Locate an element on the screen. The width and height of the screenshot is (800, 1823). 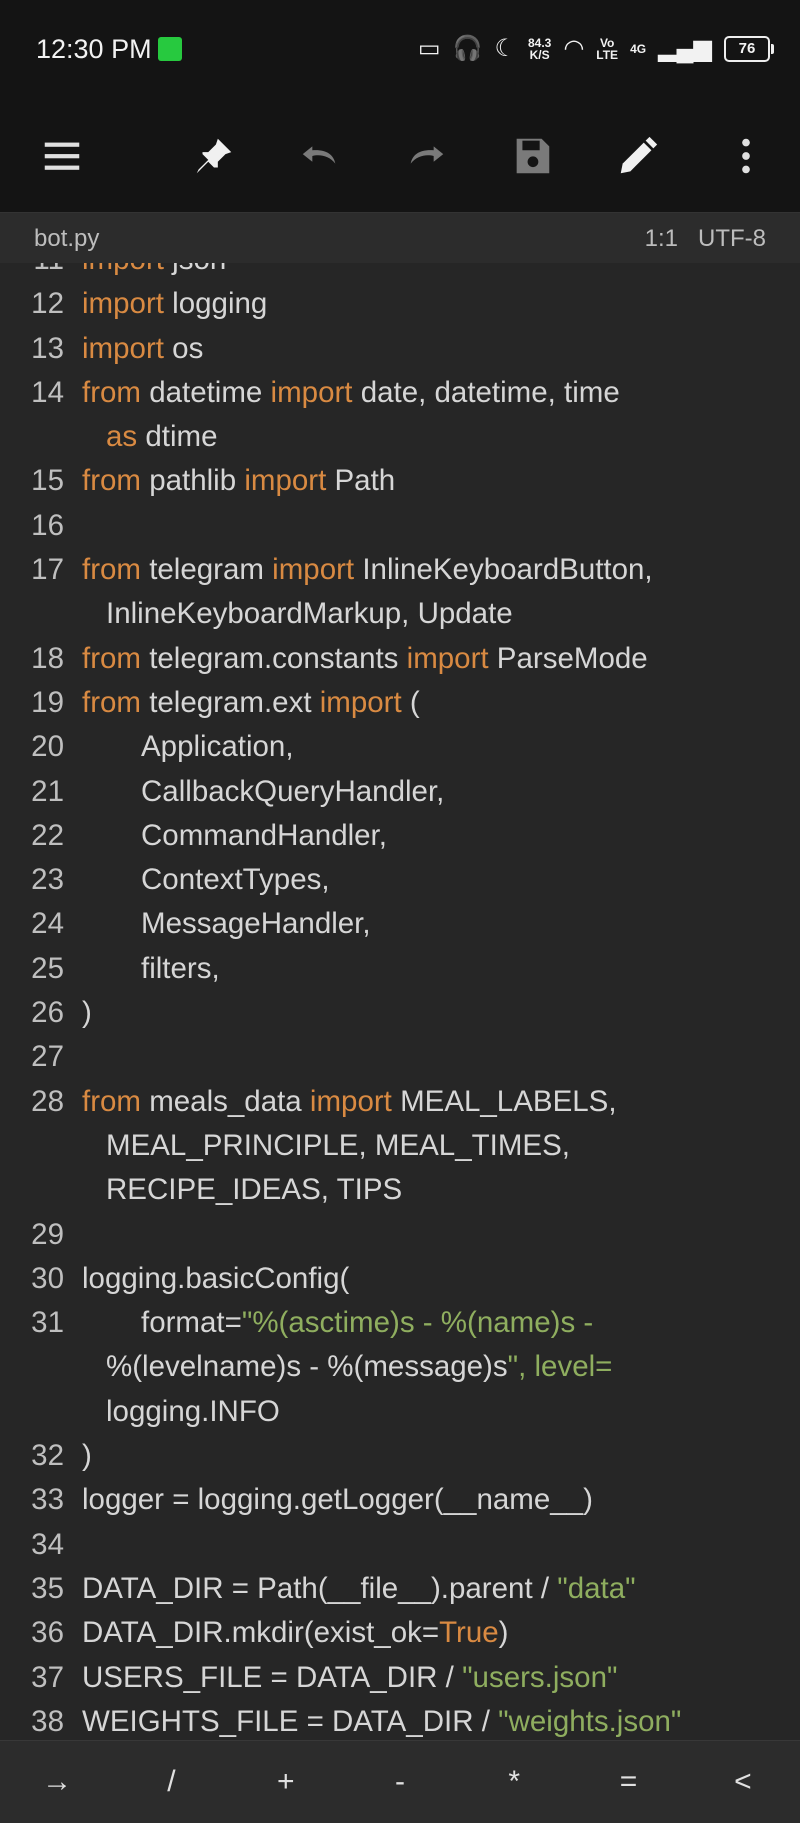
symbol-key: < is located at coordinates (743, 1782).